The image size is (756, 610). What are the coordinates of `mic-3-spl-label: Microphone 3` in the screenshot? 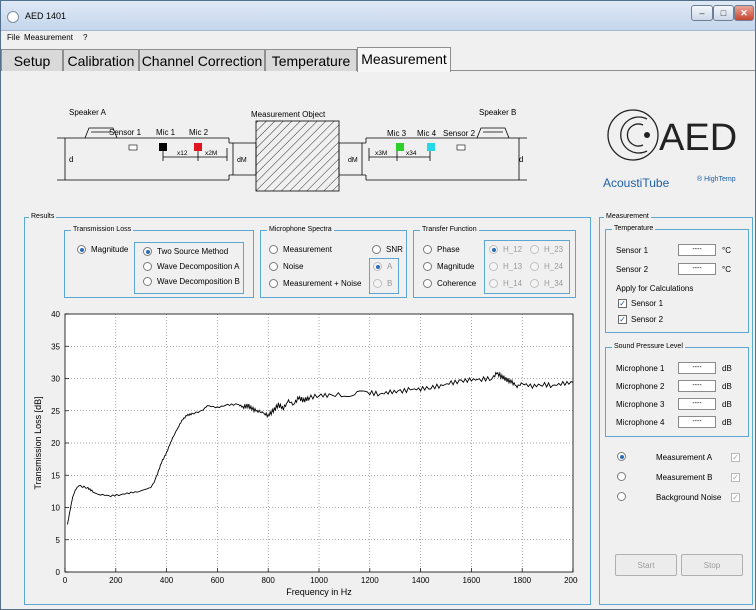 It's located at (640, 404).